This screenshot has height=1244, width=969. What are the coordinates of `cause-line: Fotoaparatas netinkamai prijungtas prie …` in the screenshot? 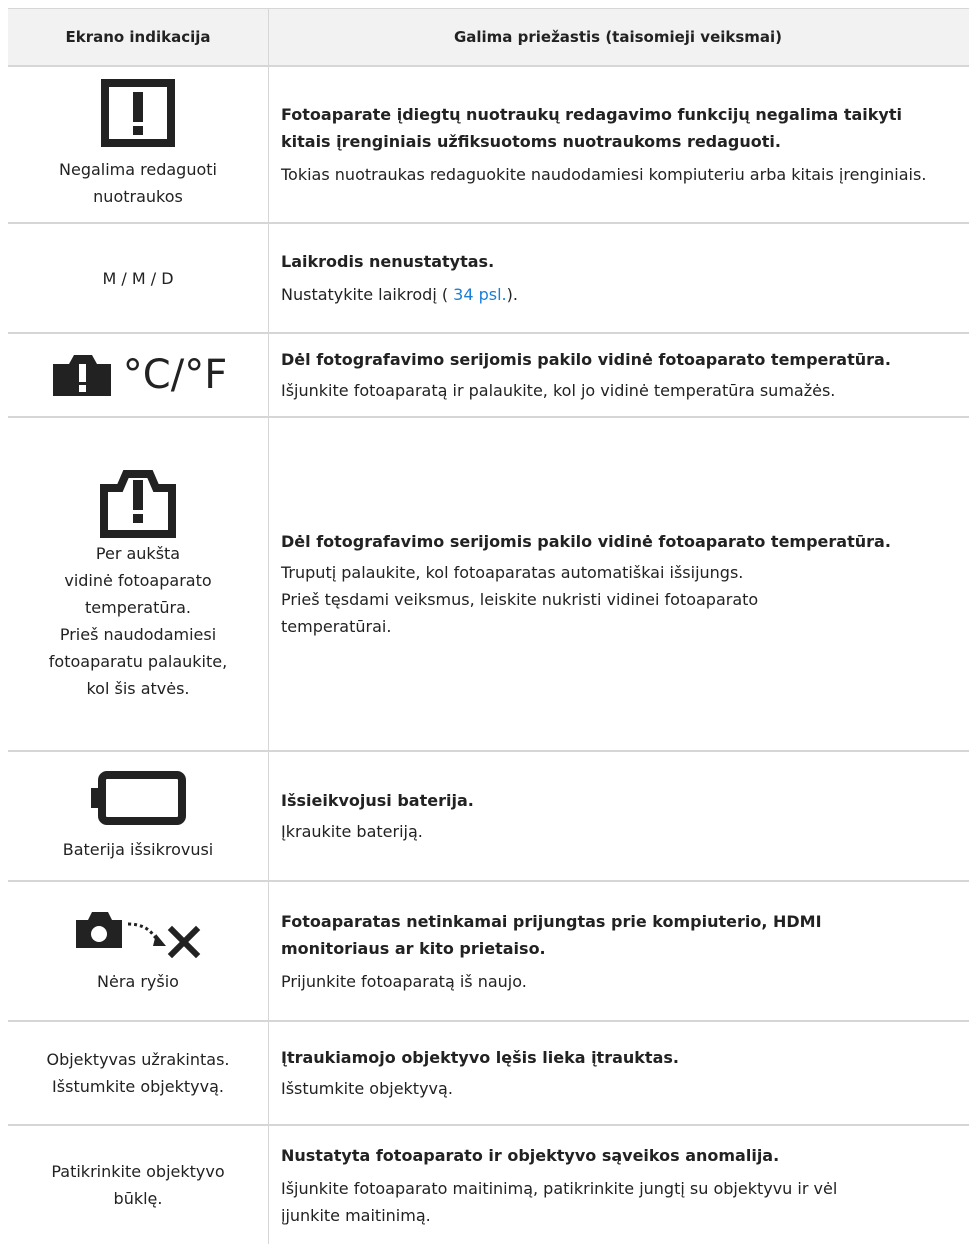 It's located at (551, 921).